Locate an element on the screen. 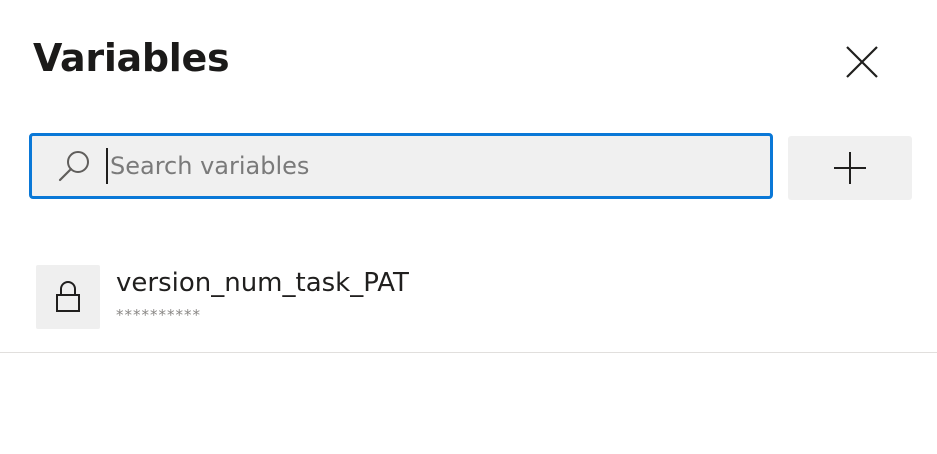 This screenshot has width=937, height=454. add-variable-button is located at coordinates (850, 168).